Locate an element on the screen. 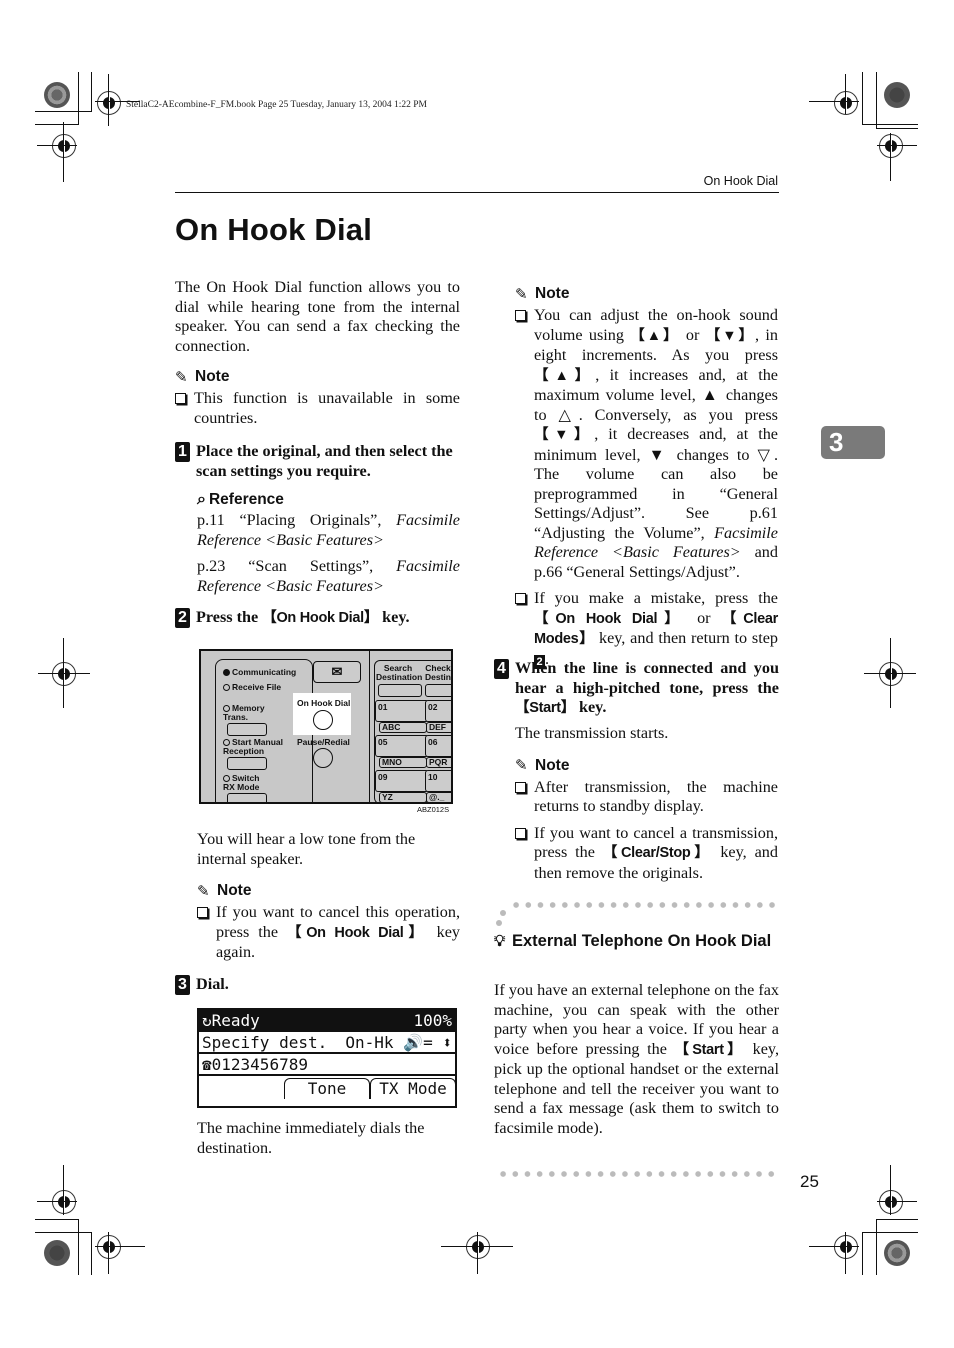 This screenshot has height=1348, width=954. tip-bottom-dotted-rule is located at coordinates (638, 1174).